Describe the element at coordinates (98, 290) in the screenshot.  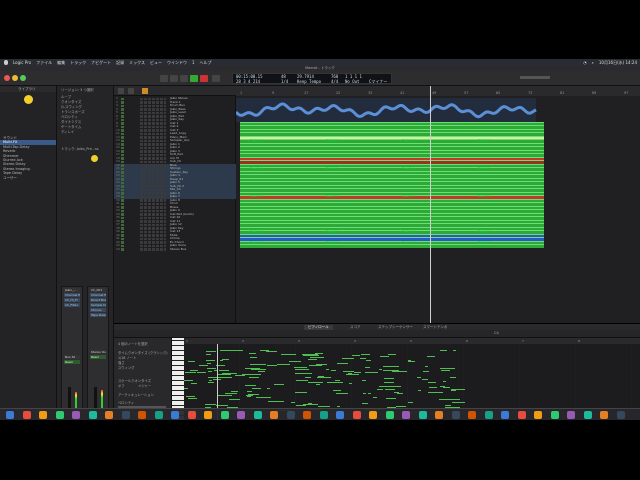
I see `strip2-name: Ch_001` at that location.